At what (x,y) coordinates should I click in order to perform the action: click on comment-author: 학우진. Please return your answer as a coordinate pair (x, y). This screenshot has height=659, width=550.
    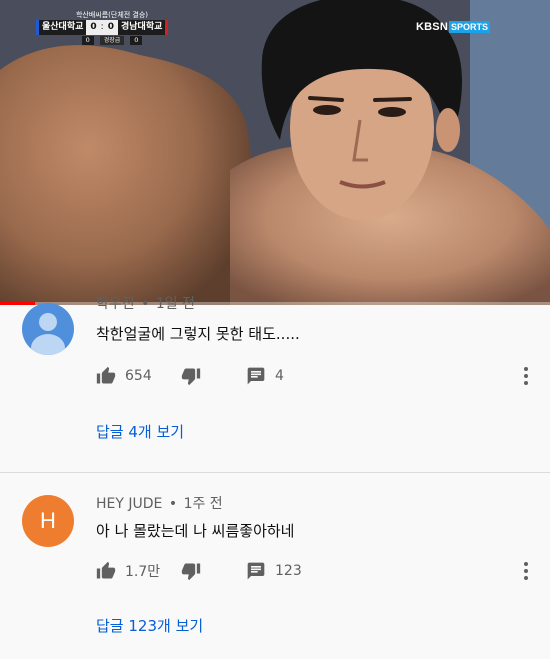
    Looking at the image, I should click on (115, 304).